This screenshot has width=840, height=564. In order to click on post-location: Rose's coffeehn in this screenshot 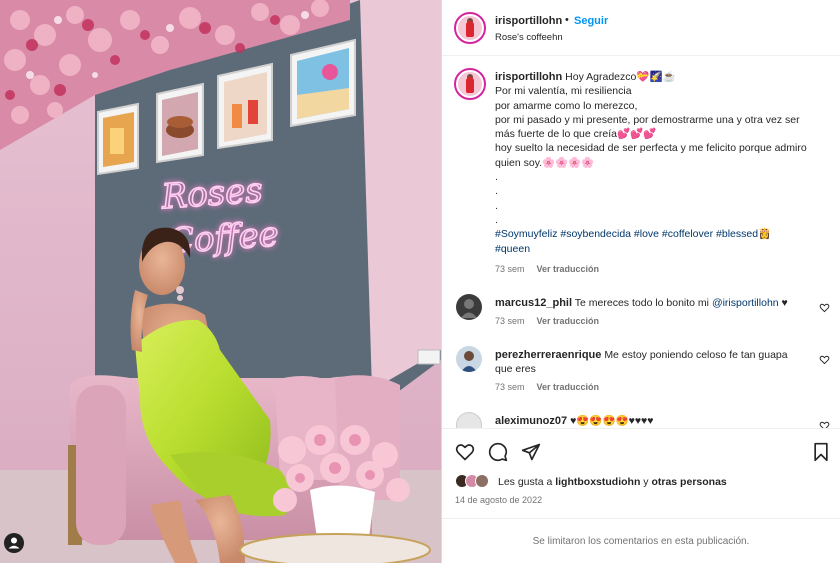, I will do `click(529, 37)`.